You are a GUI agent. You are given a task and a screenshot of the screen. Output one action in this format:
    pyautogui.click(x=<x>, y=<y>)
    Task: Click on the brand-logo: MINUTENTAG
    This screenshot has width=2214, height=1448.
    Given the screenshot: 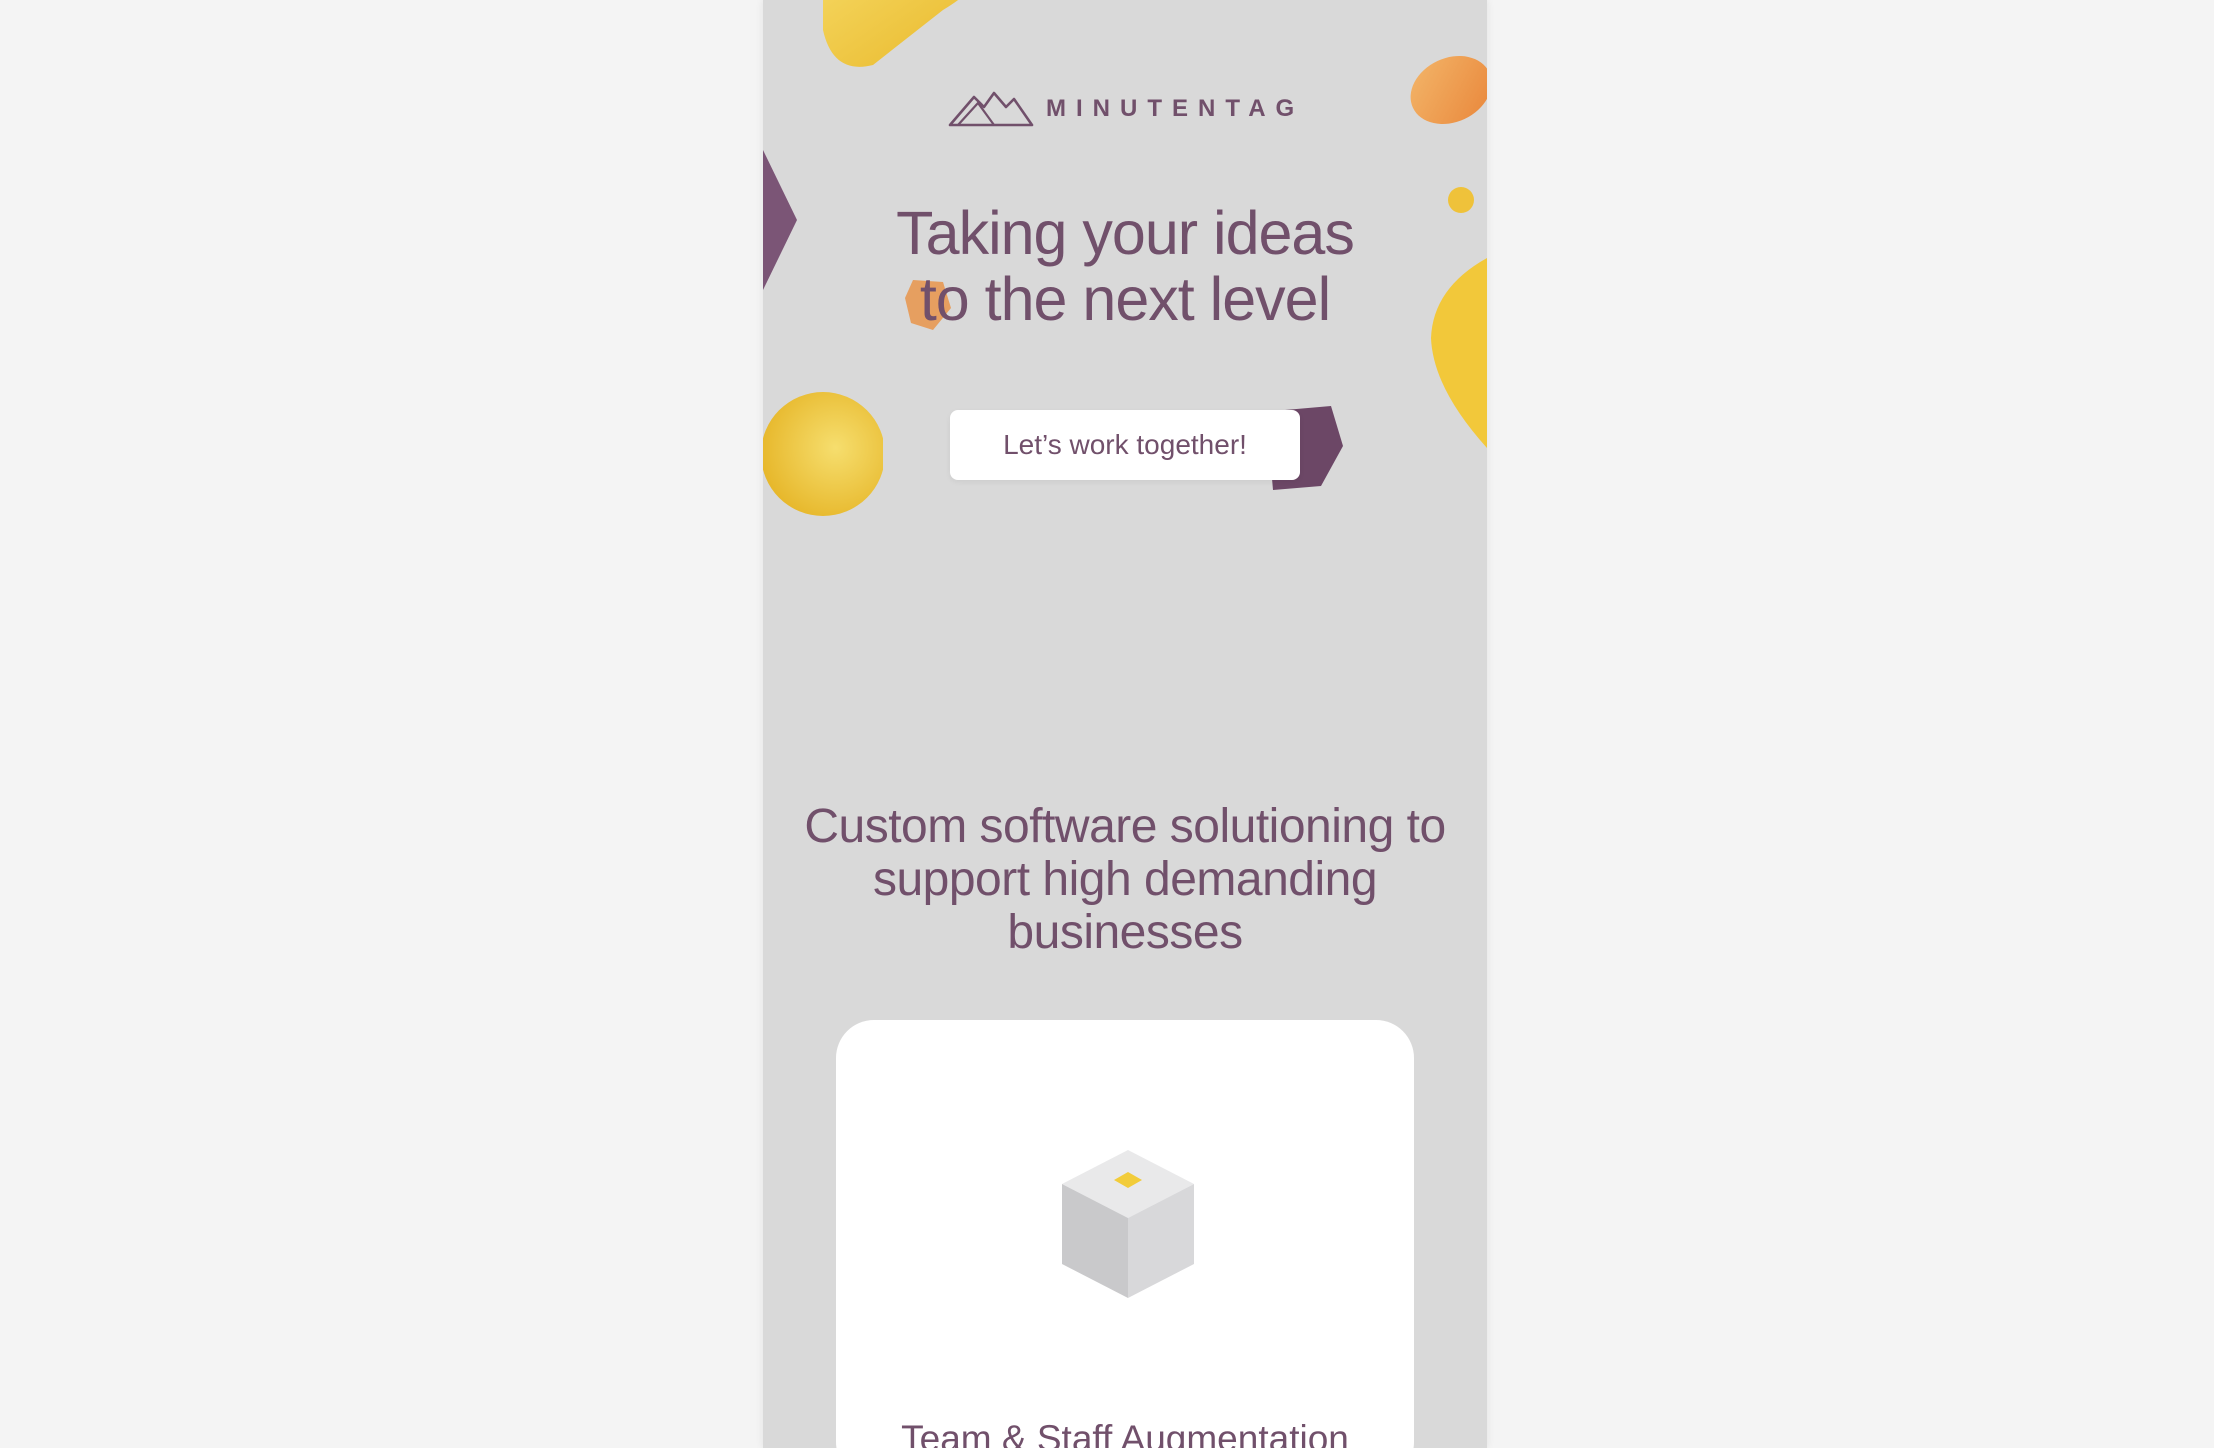 What is the action you would take?
    pyautogui.click(x=1126, y=109)
    